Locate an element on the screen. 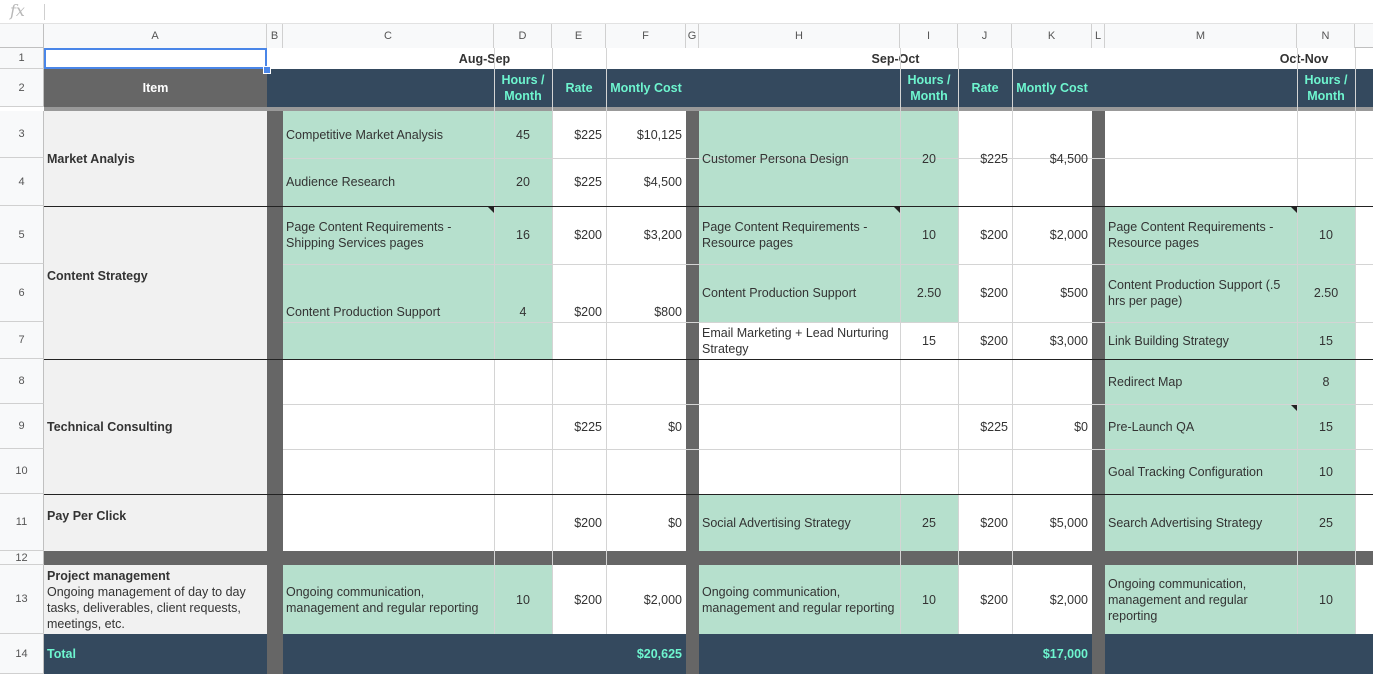 The width and height of the screenshot is (1373, 675). aug-cost-r5: $3,200 is located at coordinates (646, 235).